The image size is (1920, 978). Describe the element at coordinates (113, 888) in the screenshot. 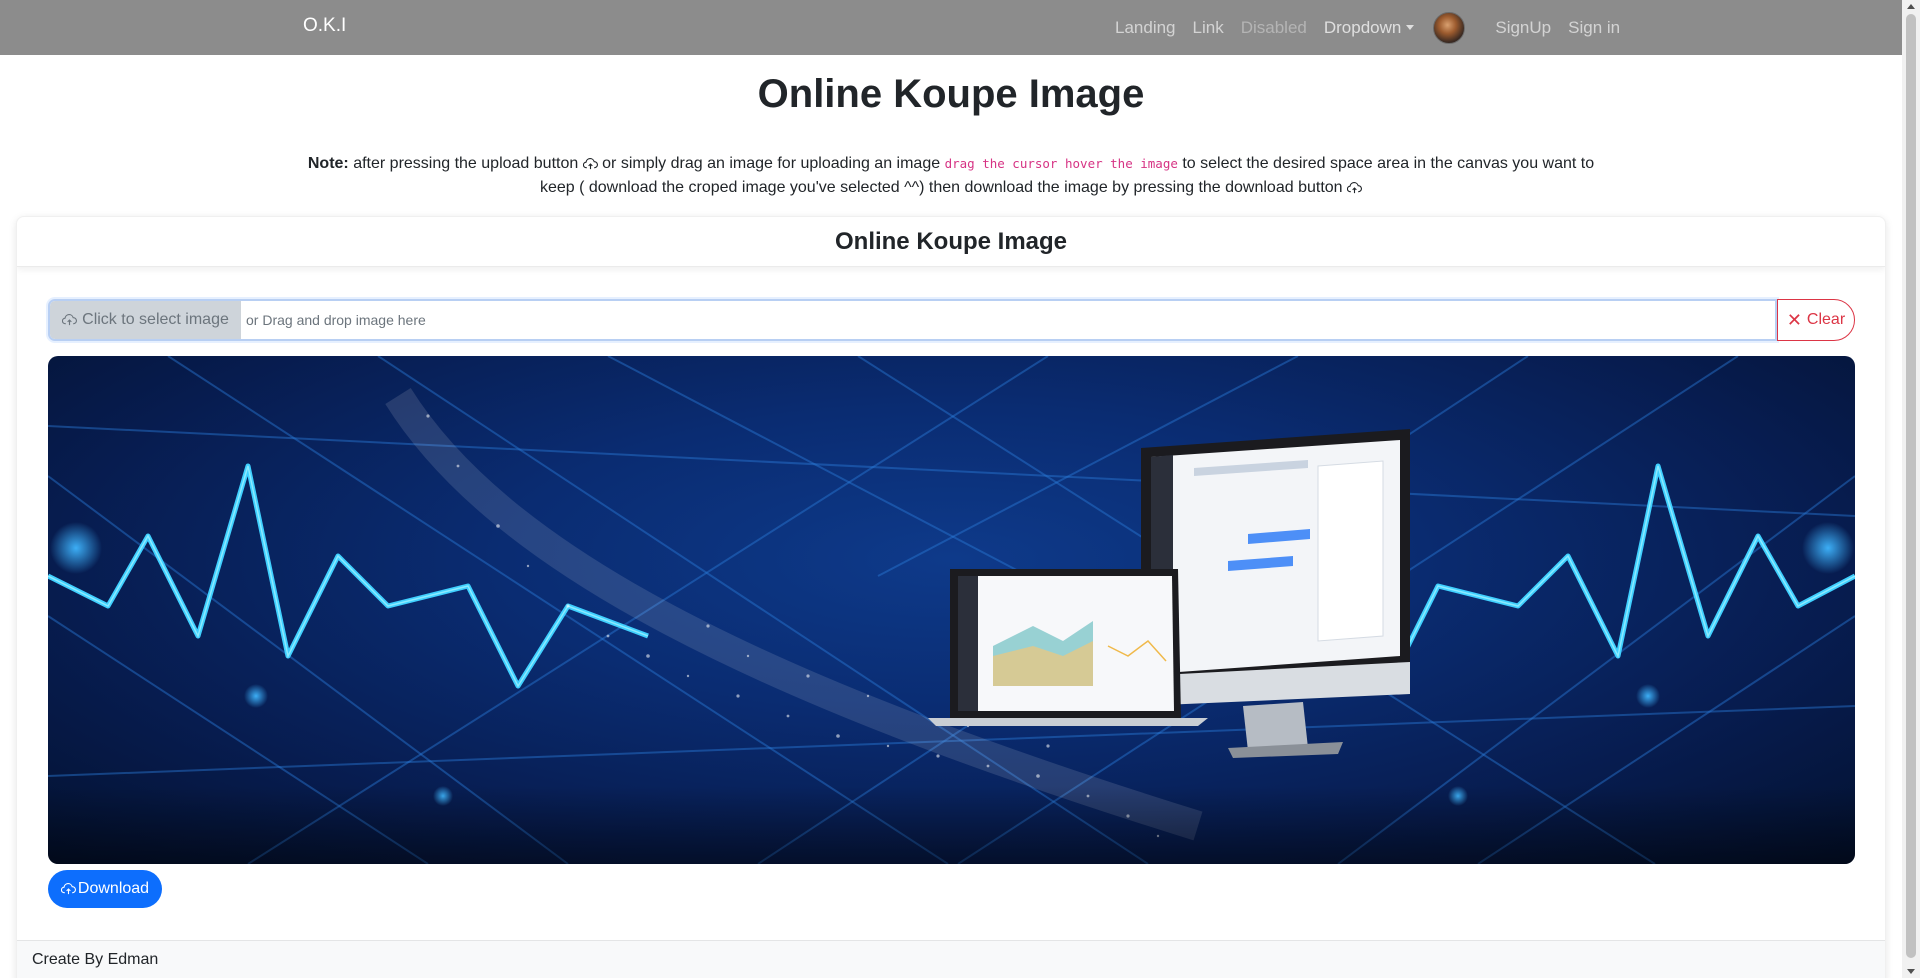

I see `download-label: Download` at that location.